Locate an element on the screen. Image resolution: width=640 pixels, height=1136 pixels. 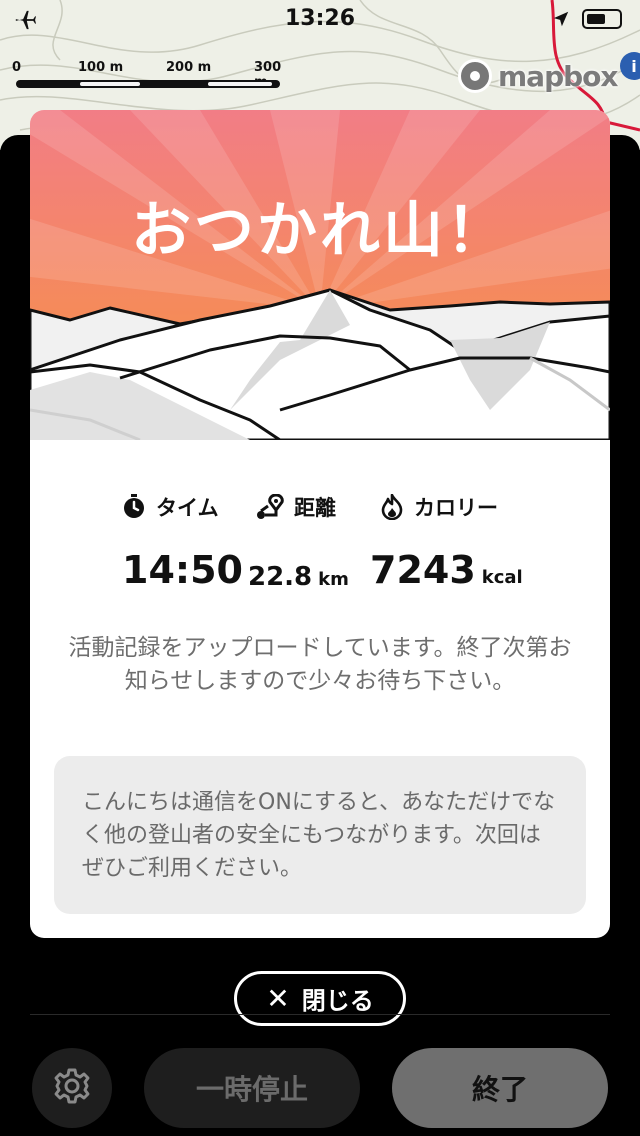
stats-labels-row: タイム 距離 カロリー is located at coordinates (320, 512).